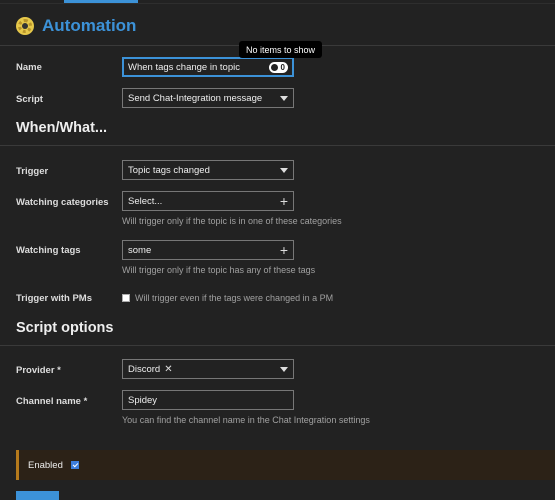  I want to click on update-button, so click(37, 495).